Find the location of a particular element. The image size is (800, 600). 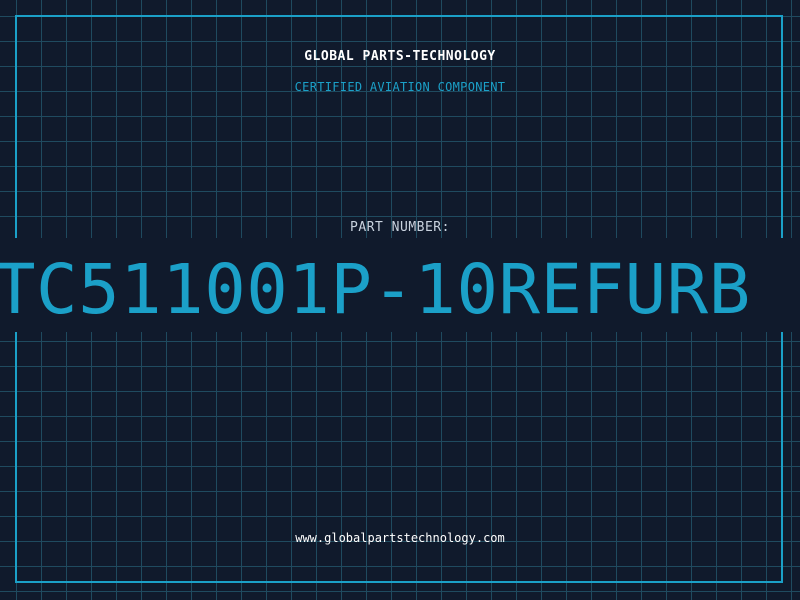

part-number-label: PART NUMBER: is located at coordinates (400, 227).